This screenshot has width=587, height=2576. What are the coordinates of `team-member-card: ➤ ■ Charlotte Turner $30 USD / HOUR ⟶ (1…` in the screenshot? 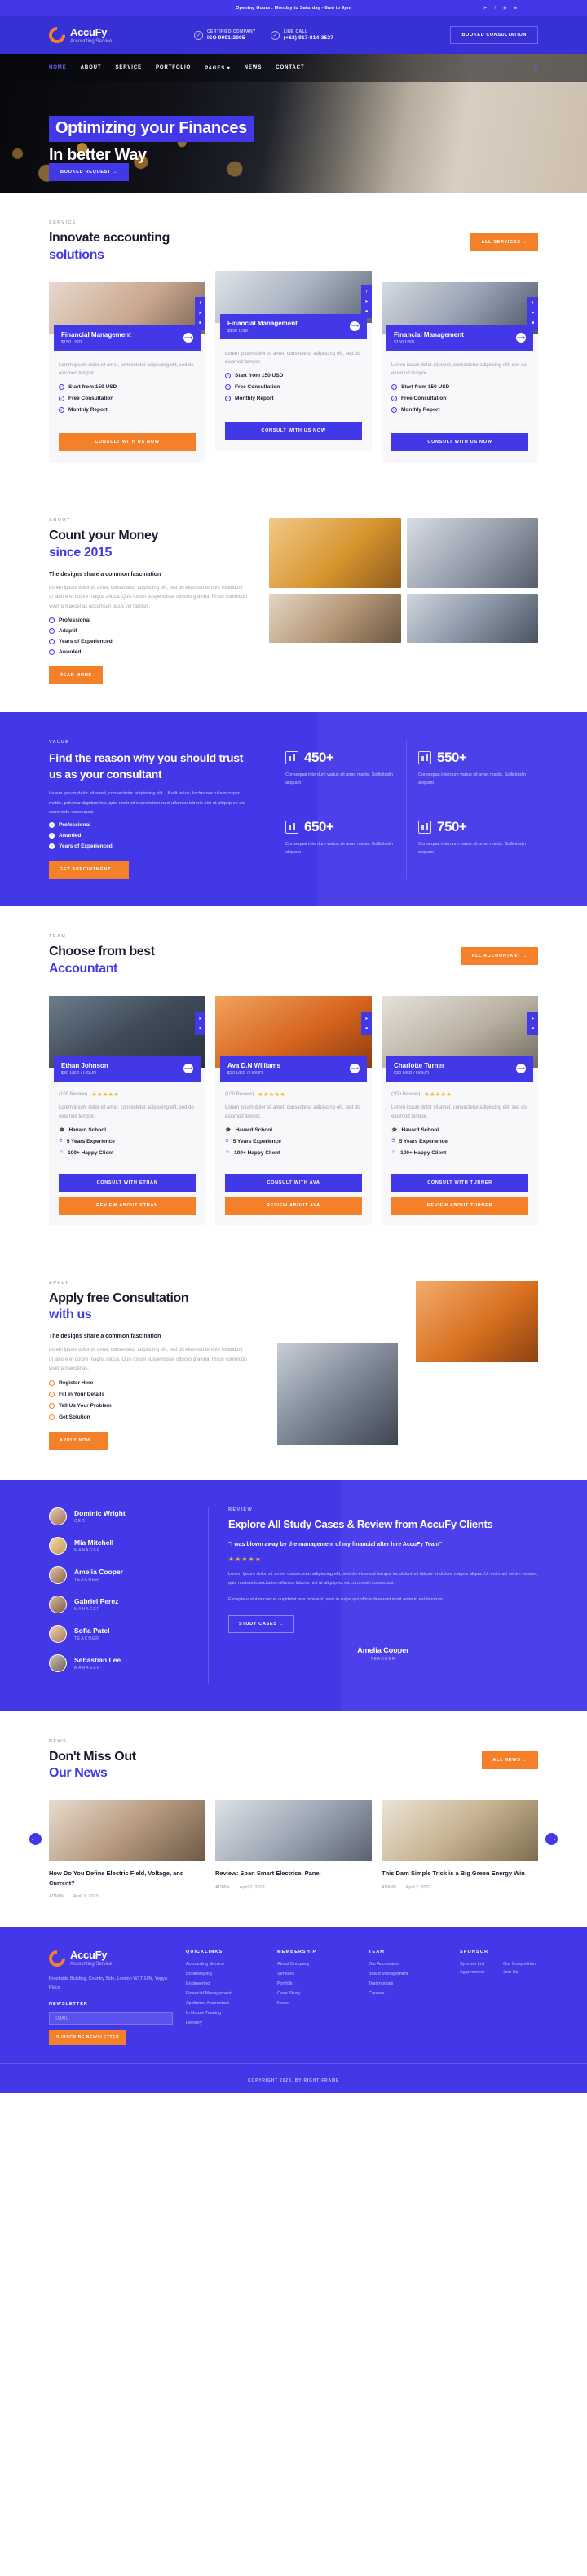 It's located at (460, 1110).